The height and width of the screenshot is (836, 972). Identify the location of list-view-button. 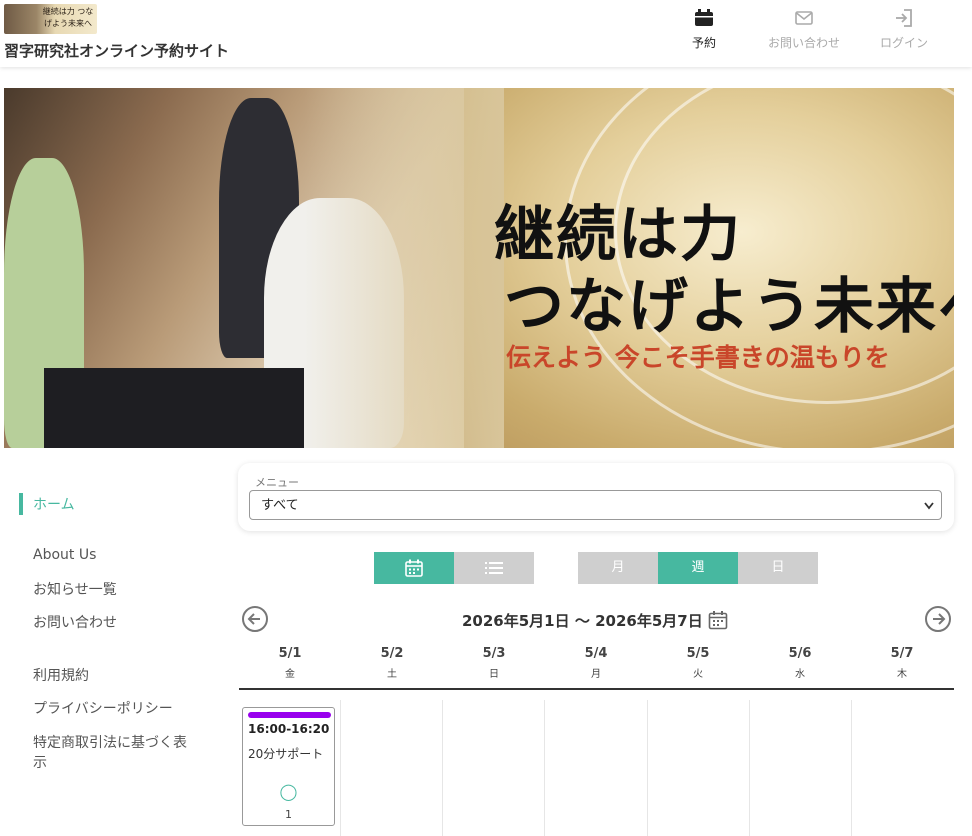
(494, 568).